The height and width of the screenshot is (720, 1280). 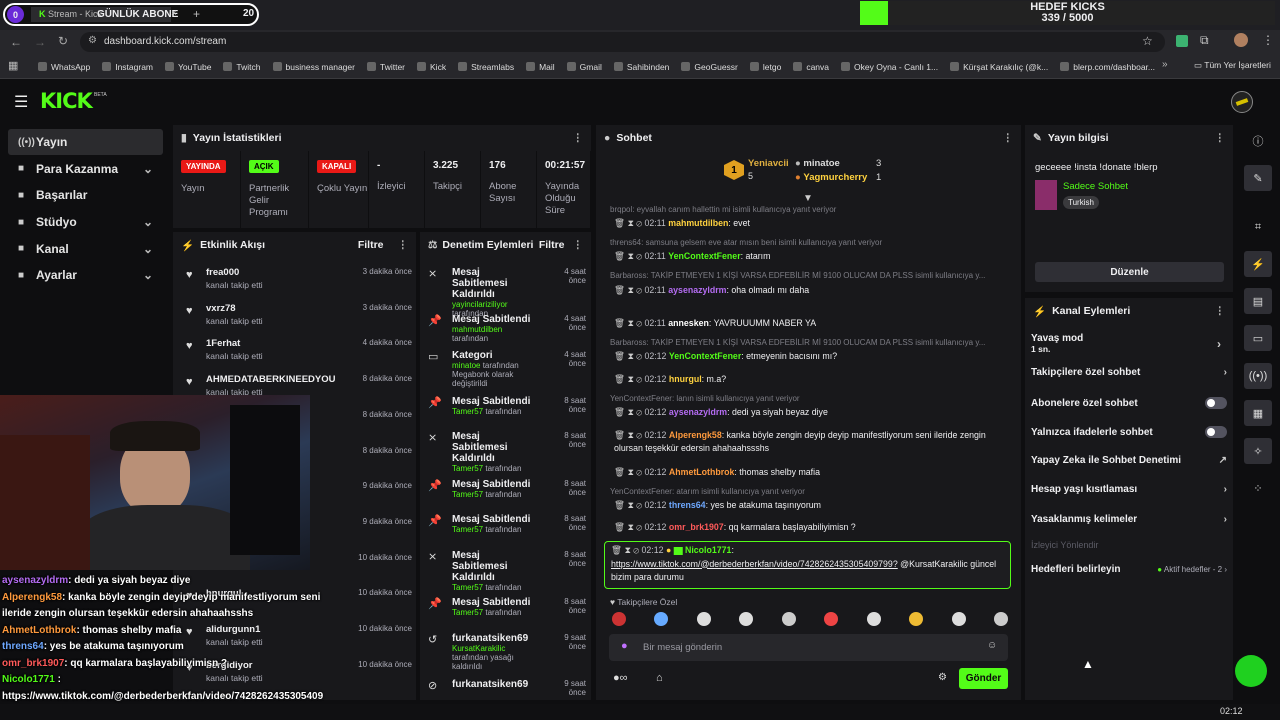 I want to click on all-bookmarks-link: ▭ Tüm Yer İşaretleri, so click(x=1232, y=65).